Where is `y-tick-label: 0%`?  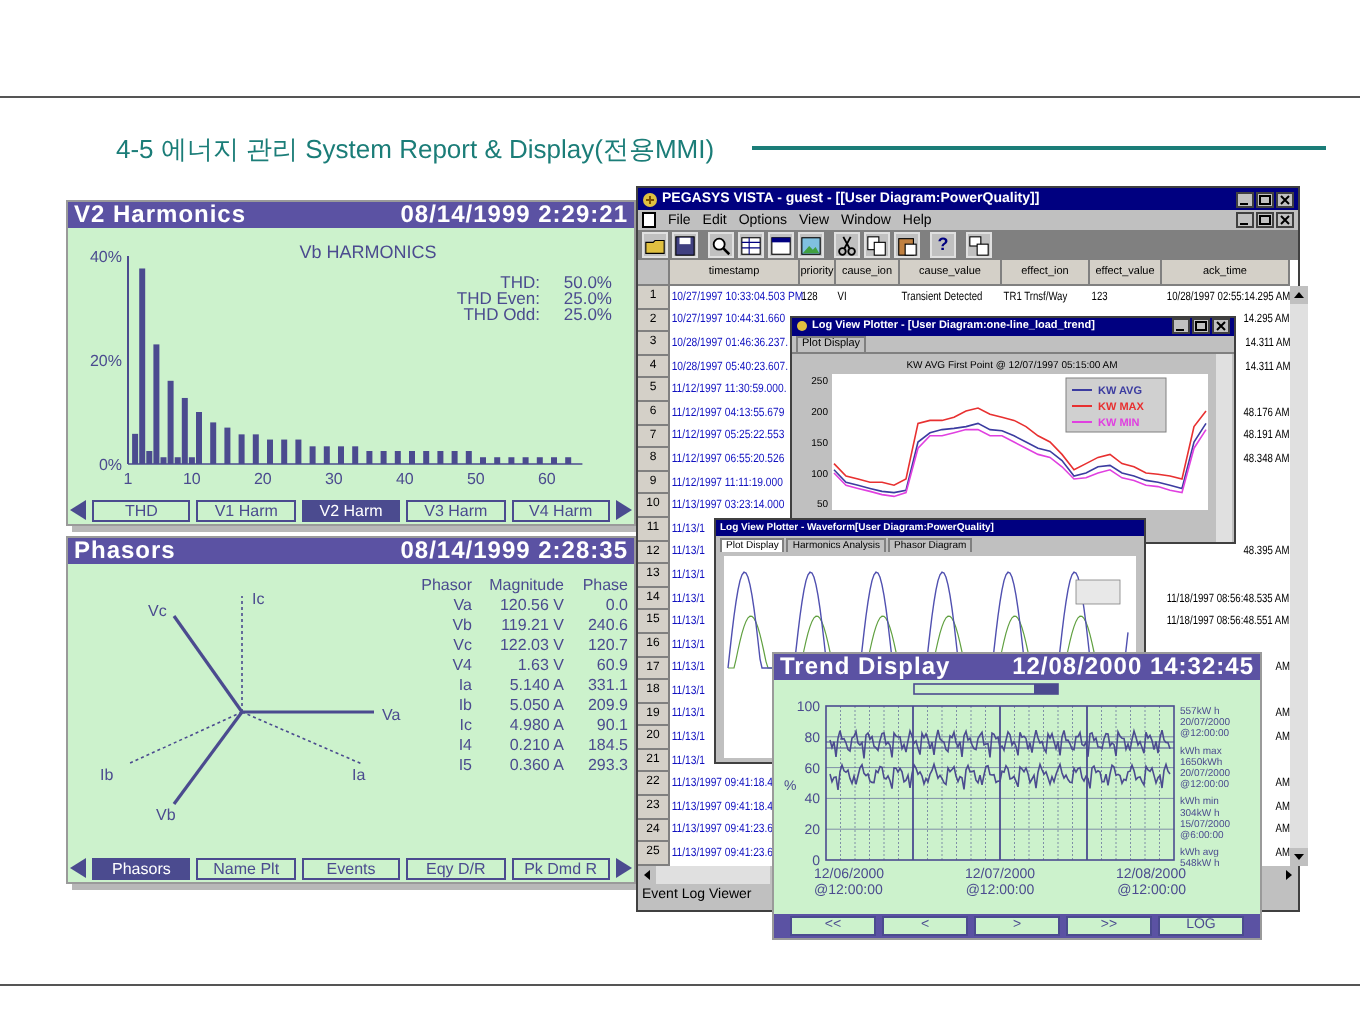
y-tick-label: 0% is located at coordinates (110, 465).